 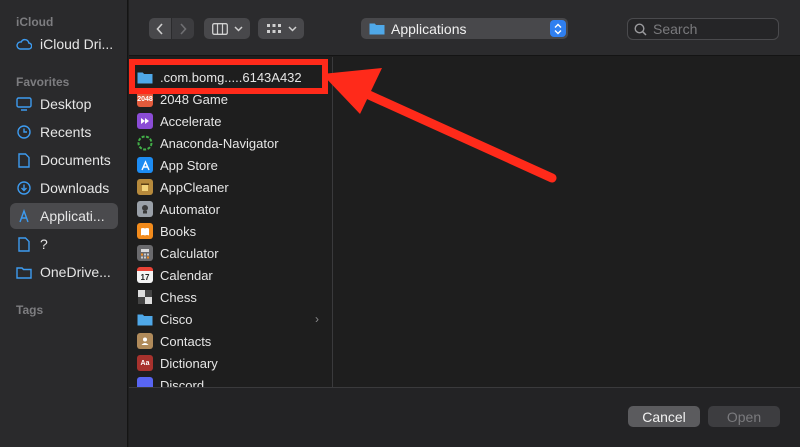 I want to click on file-name: Cisco, so click(x=176, y=319).